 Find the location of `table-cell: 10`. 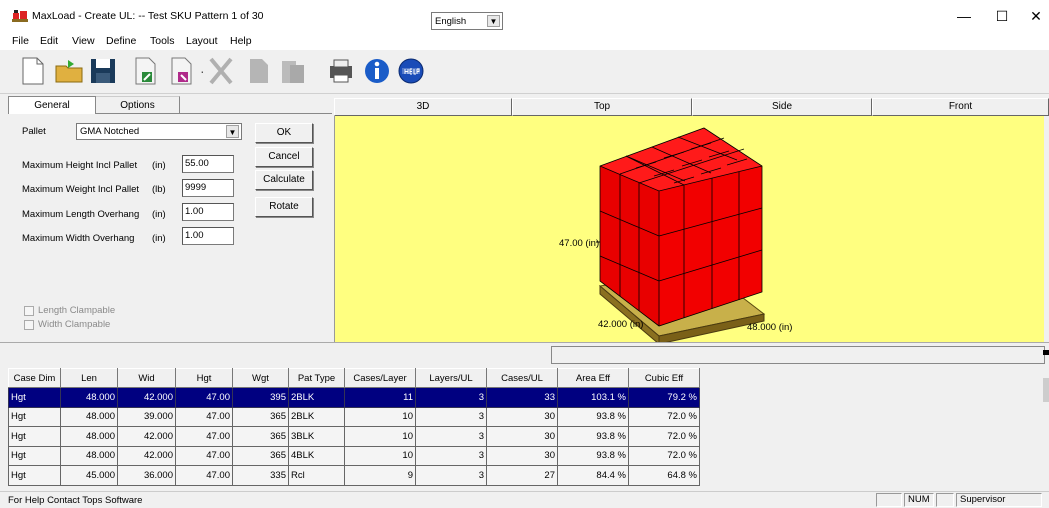

table-cell: 10 is located at coordinates (380, 416).